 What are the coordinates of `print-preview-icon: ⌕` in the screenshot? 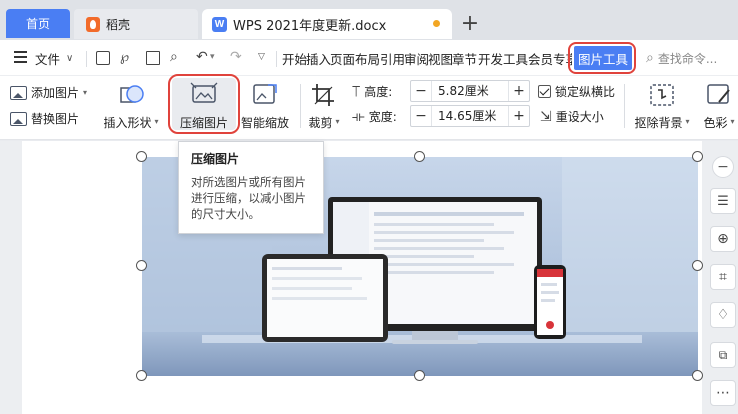 It's located at (174, 57).